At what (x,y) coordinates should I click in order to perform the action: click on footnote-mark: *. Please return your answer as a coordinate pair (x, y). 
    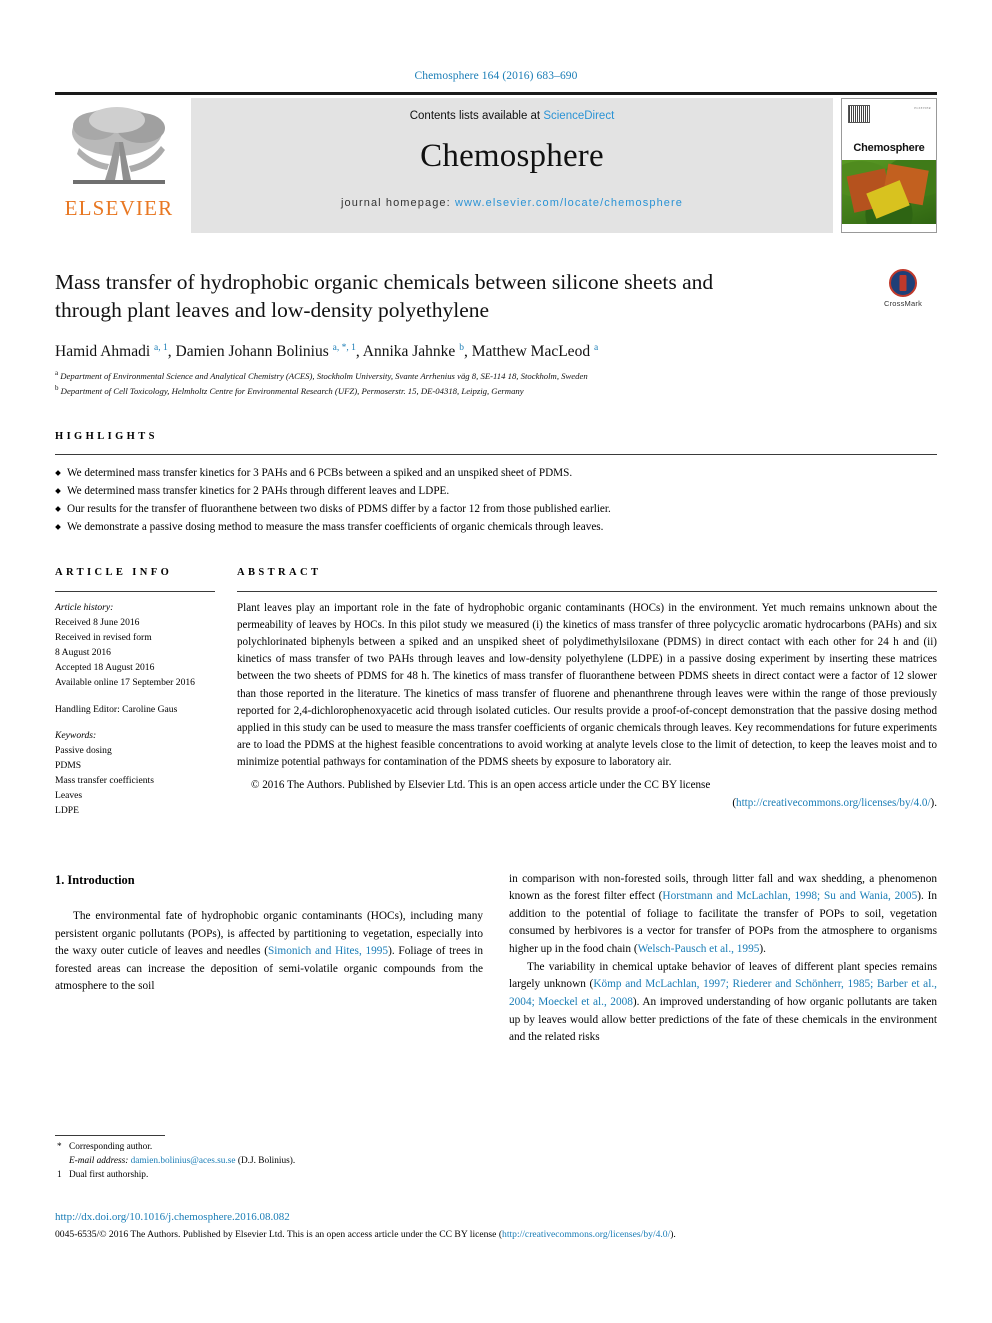
    Looking at the image, I should click on (59, 1147).